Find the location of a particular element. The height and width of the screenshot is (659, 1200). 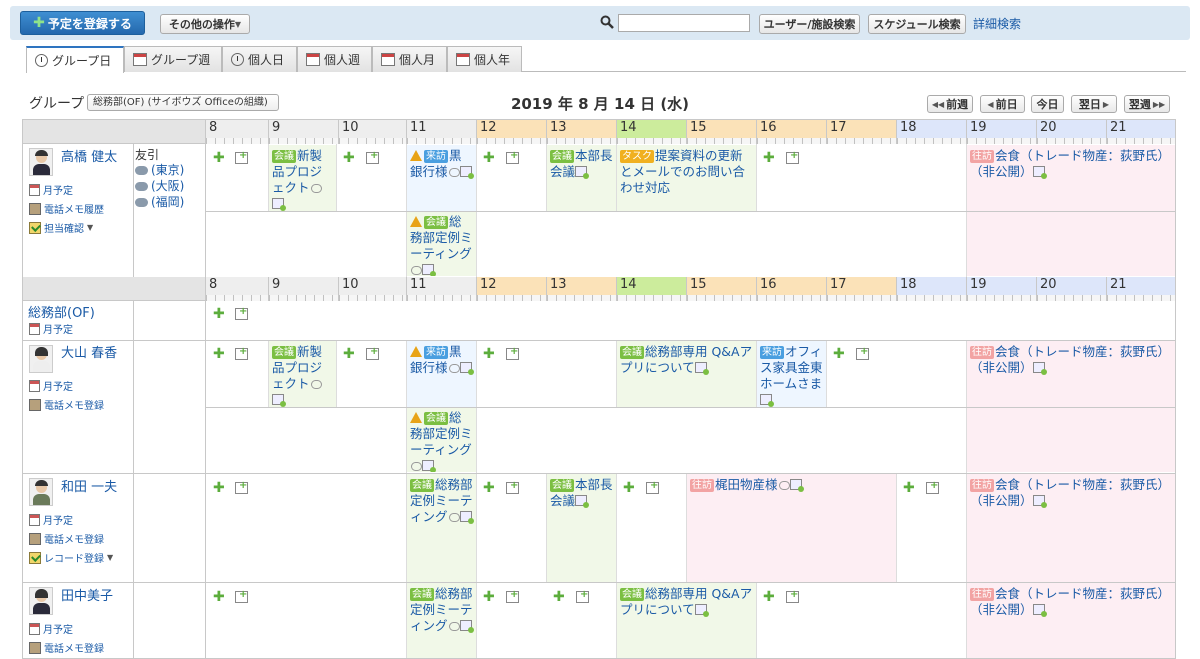

event-item: 往訪 梶田物産様 is located at coordinates (791, 528).